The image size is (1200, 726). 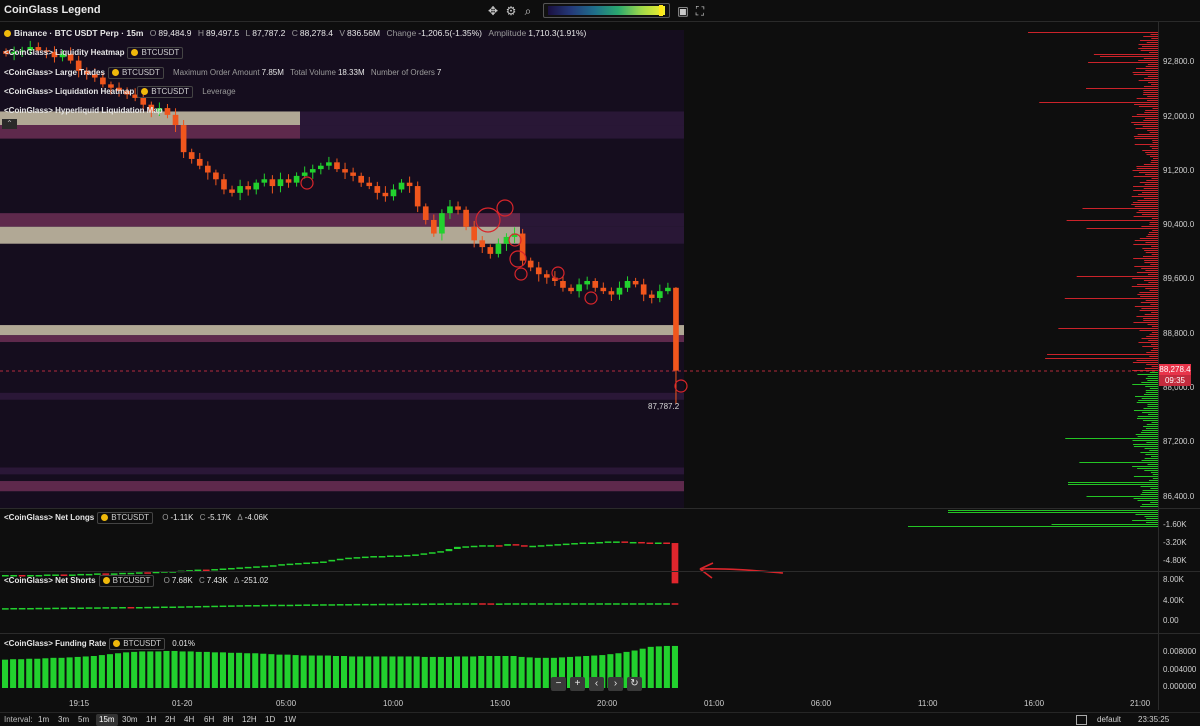 What do you see at coordinates (228, 720) in the screenshot?
I see `interval-8h: 8H` at bounding box center [228, 720].